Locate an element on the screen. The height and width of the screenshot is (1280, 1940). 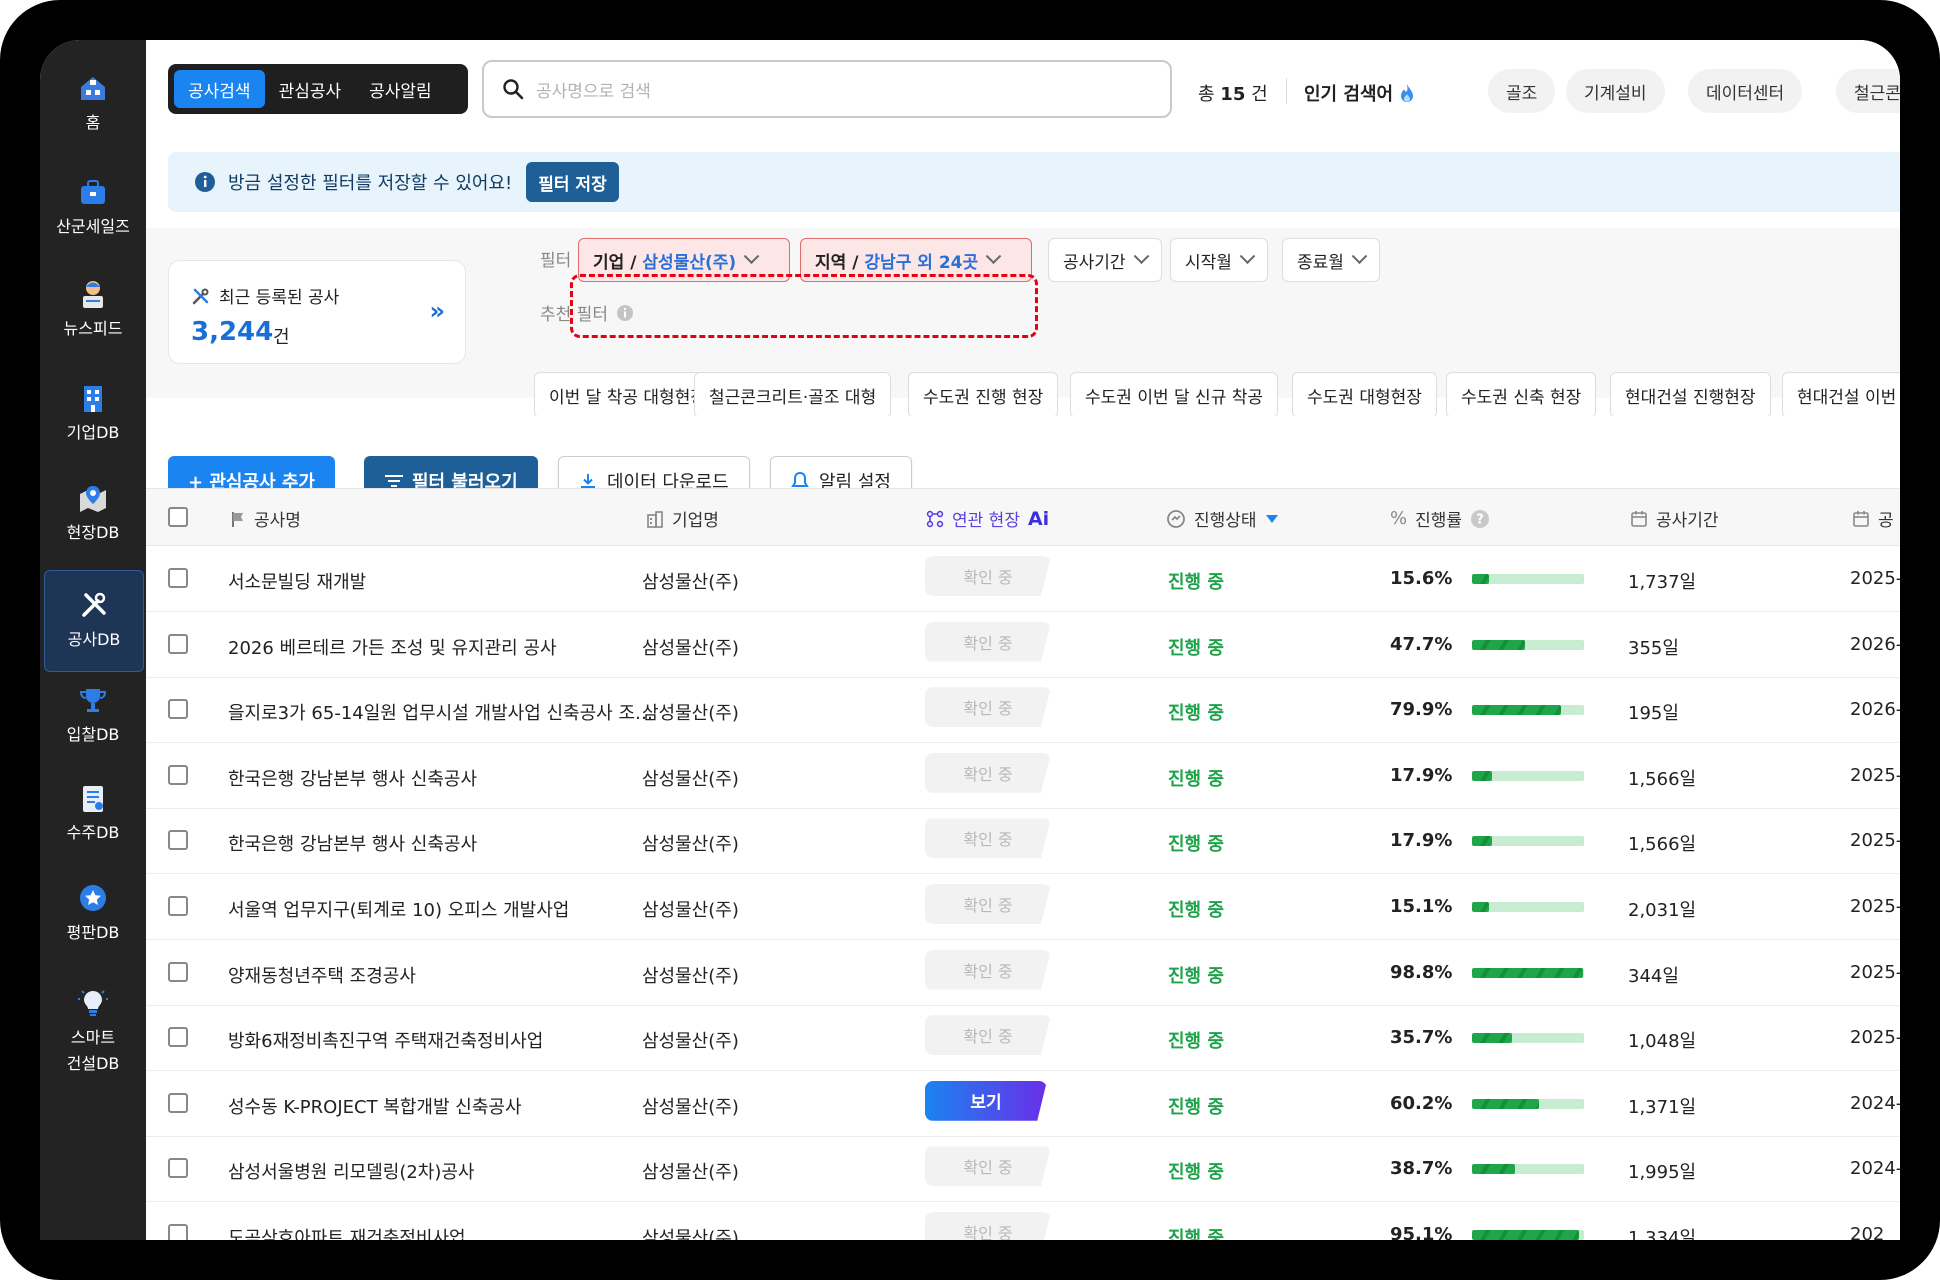
recommended-filter: 수도권 진행 현장 is located at coordinates (983, 395).